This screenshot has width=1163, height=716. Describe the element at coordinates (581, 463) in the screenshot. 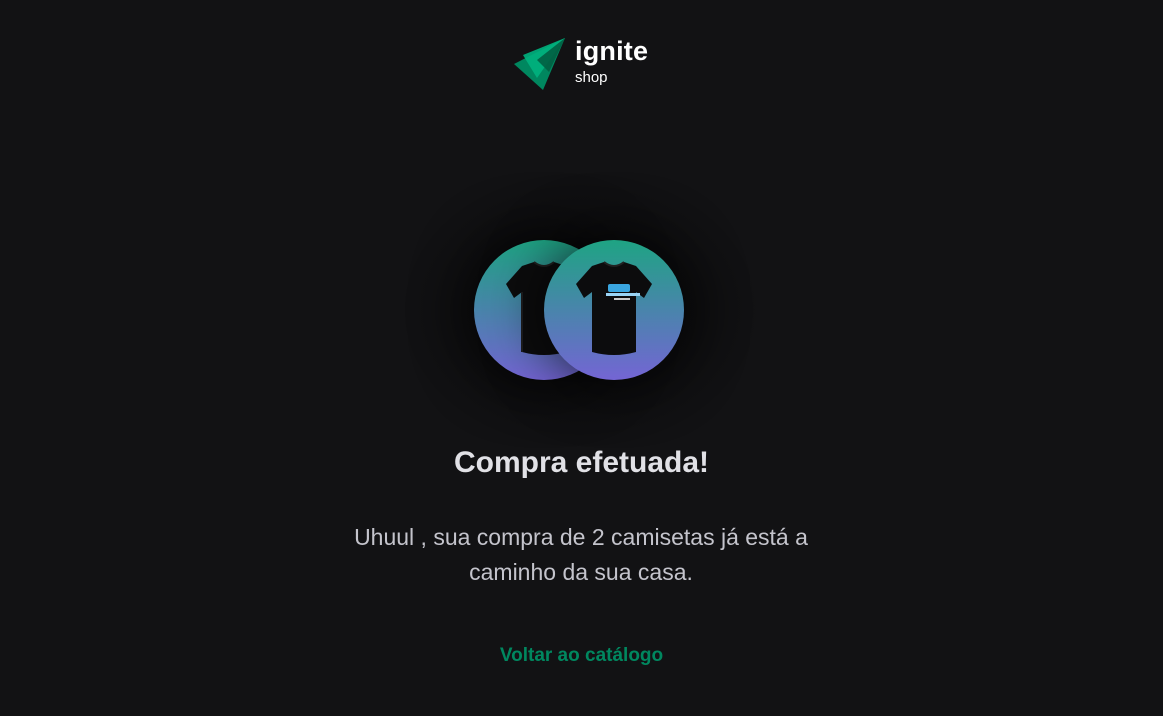

I see `page-title: Compra efetuada!` at that location.